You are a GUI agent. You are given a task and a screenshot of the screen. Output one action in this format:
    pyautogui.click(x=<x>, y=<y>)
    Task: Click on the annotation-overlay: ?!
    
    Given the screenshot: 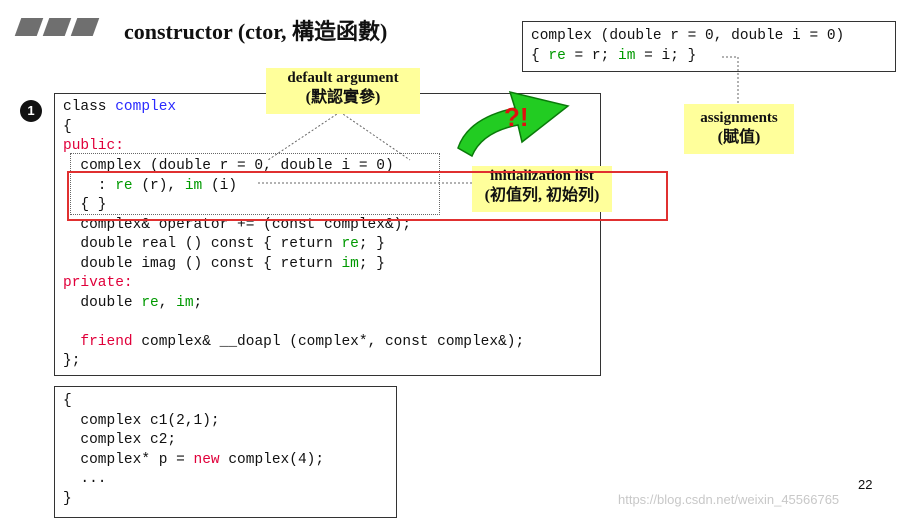 What is the action you would take?
    pyautogui.click(x=498, y=120)
    